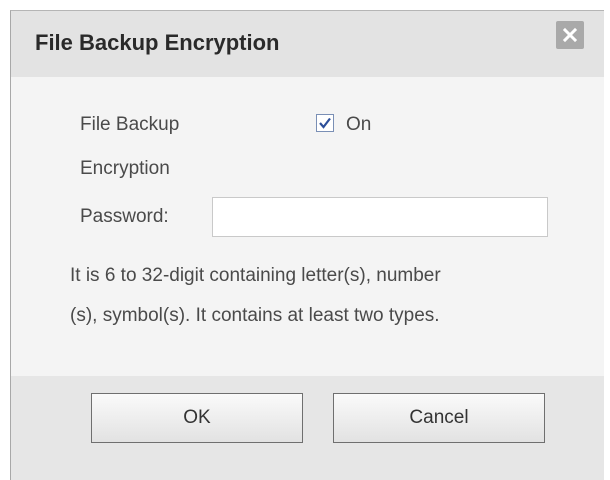 The width and height of the screenshot is (610, 480). Describe the element at coordinates (130, 124) in the screenshot. I see `encryption-label-line1: File Backup` at that location.